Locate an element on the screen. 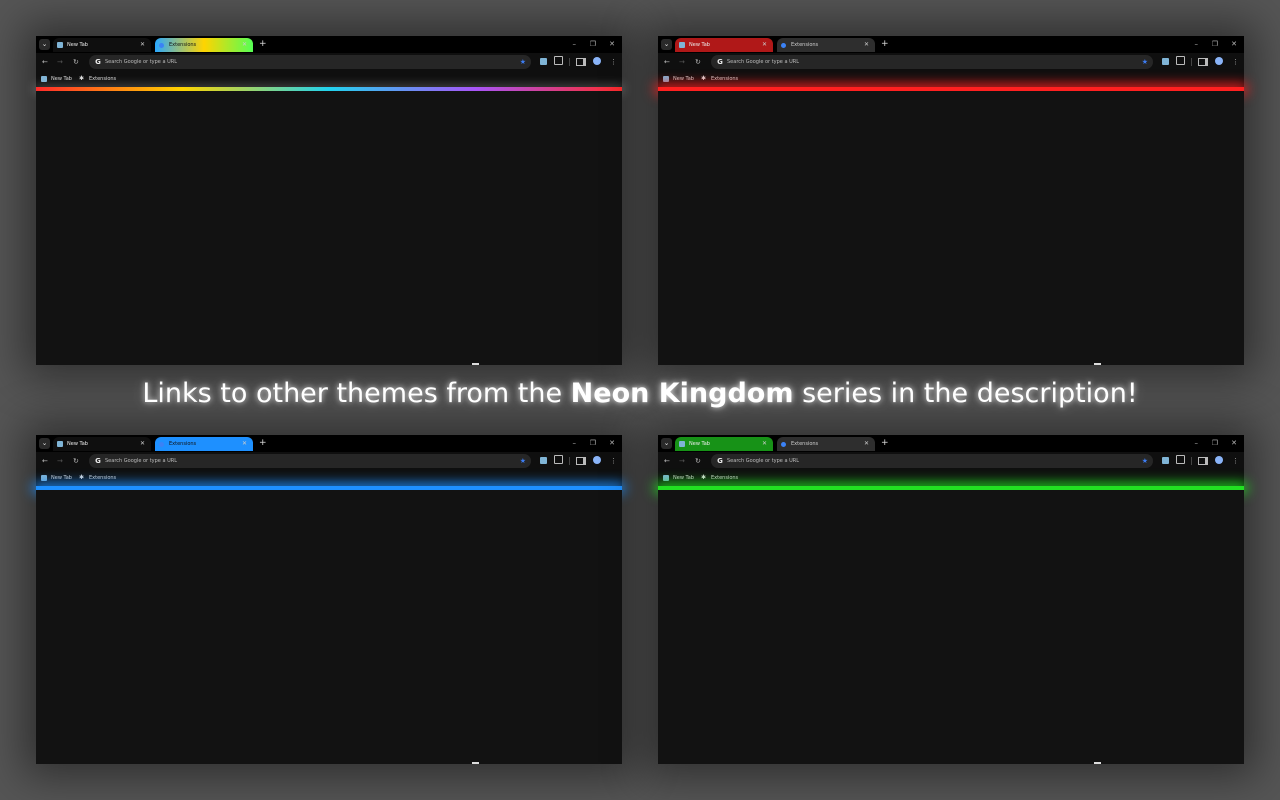 The width and height of the screenshot is (1280, 800). new-tab-favicon-icon is located at coordinates (682, 444).